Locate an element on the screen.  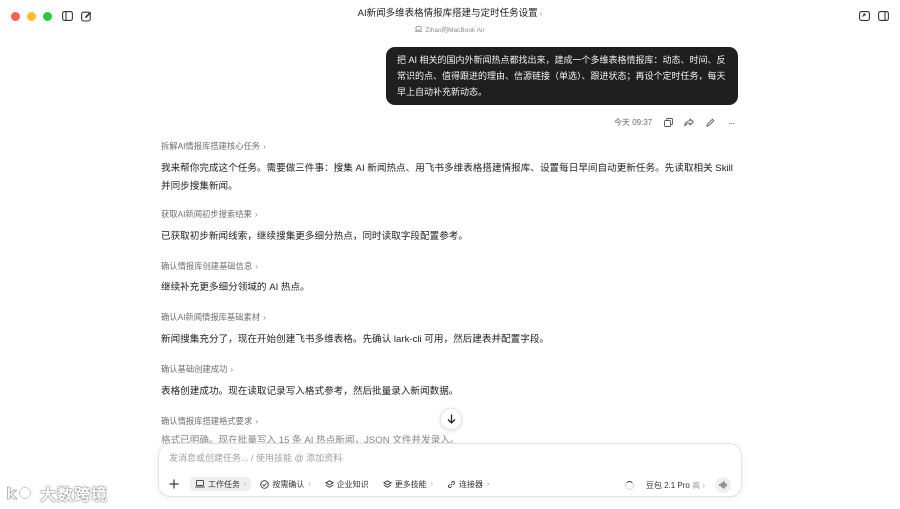
step-item: 获取AI新闻初步搜索结果 › is located at coordinates (209, 214).